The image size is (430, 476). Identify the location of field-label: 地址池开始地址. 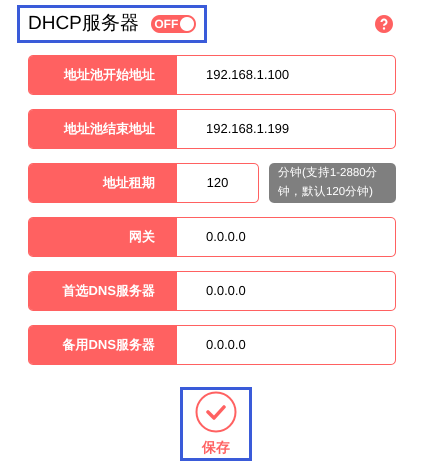
(103, 75).